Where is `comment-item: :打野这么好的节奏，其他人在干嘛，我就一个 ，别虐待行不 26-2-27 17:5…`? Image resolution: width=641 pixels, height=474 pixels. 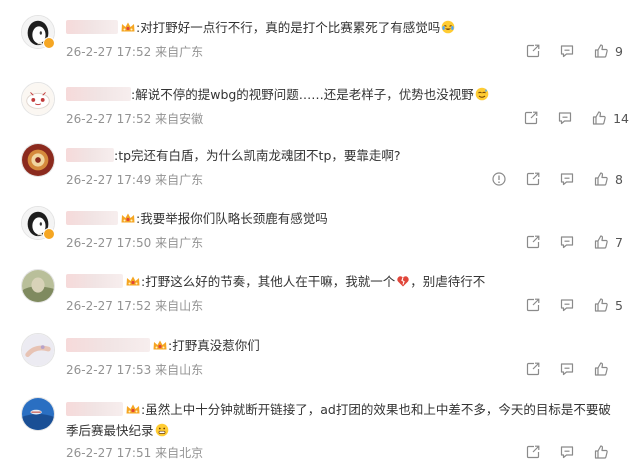
comment-item: :打野这么好的节奏，其他人在干嘛，我就一个 ，别虐待行不 26-2-27 17:5… is located at coordinates (320, 299).